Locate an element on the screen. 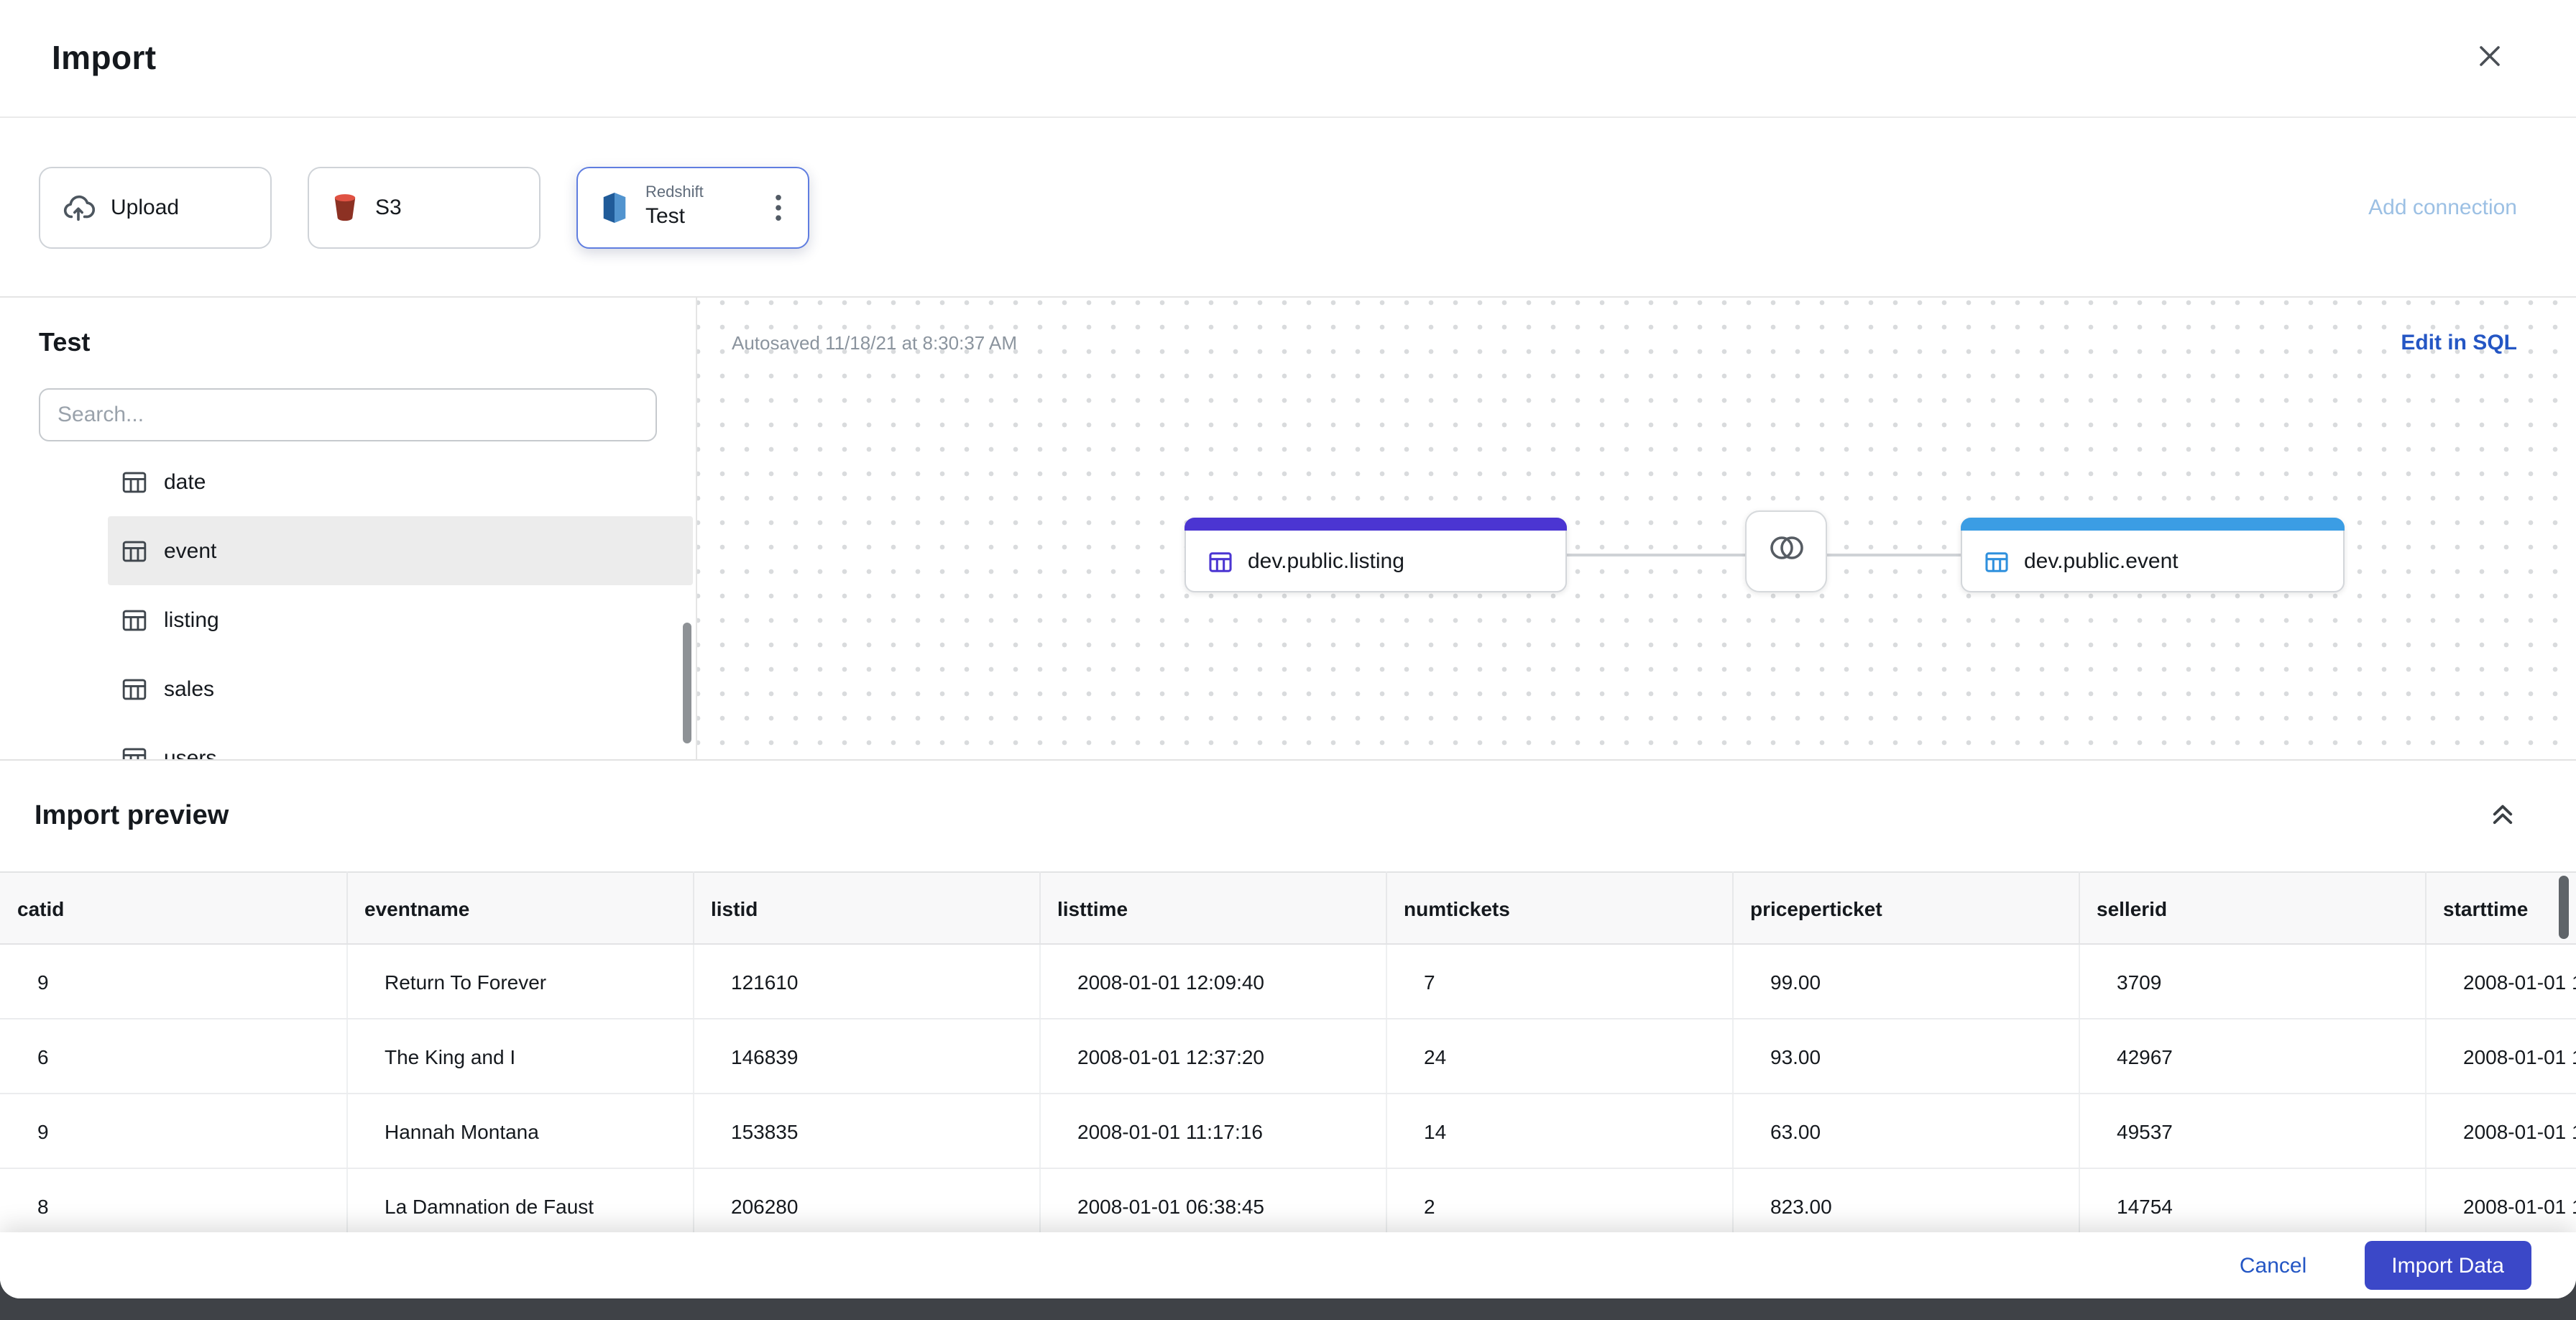  column-header: priceperticket is located at coordinates (1905, 908).